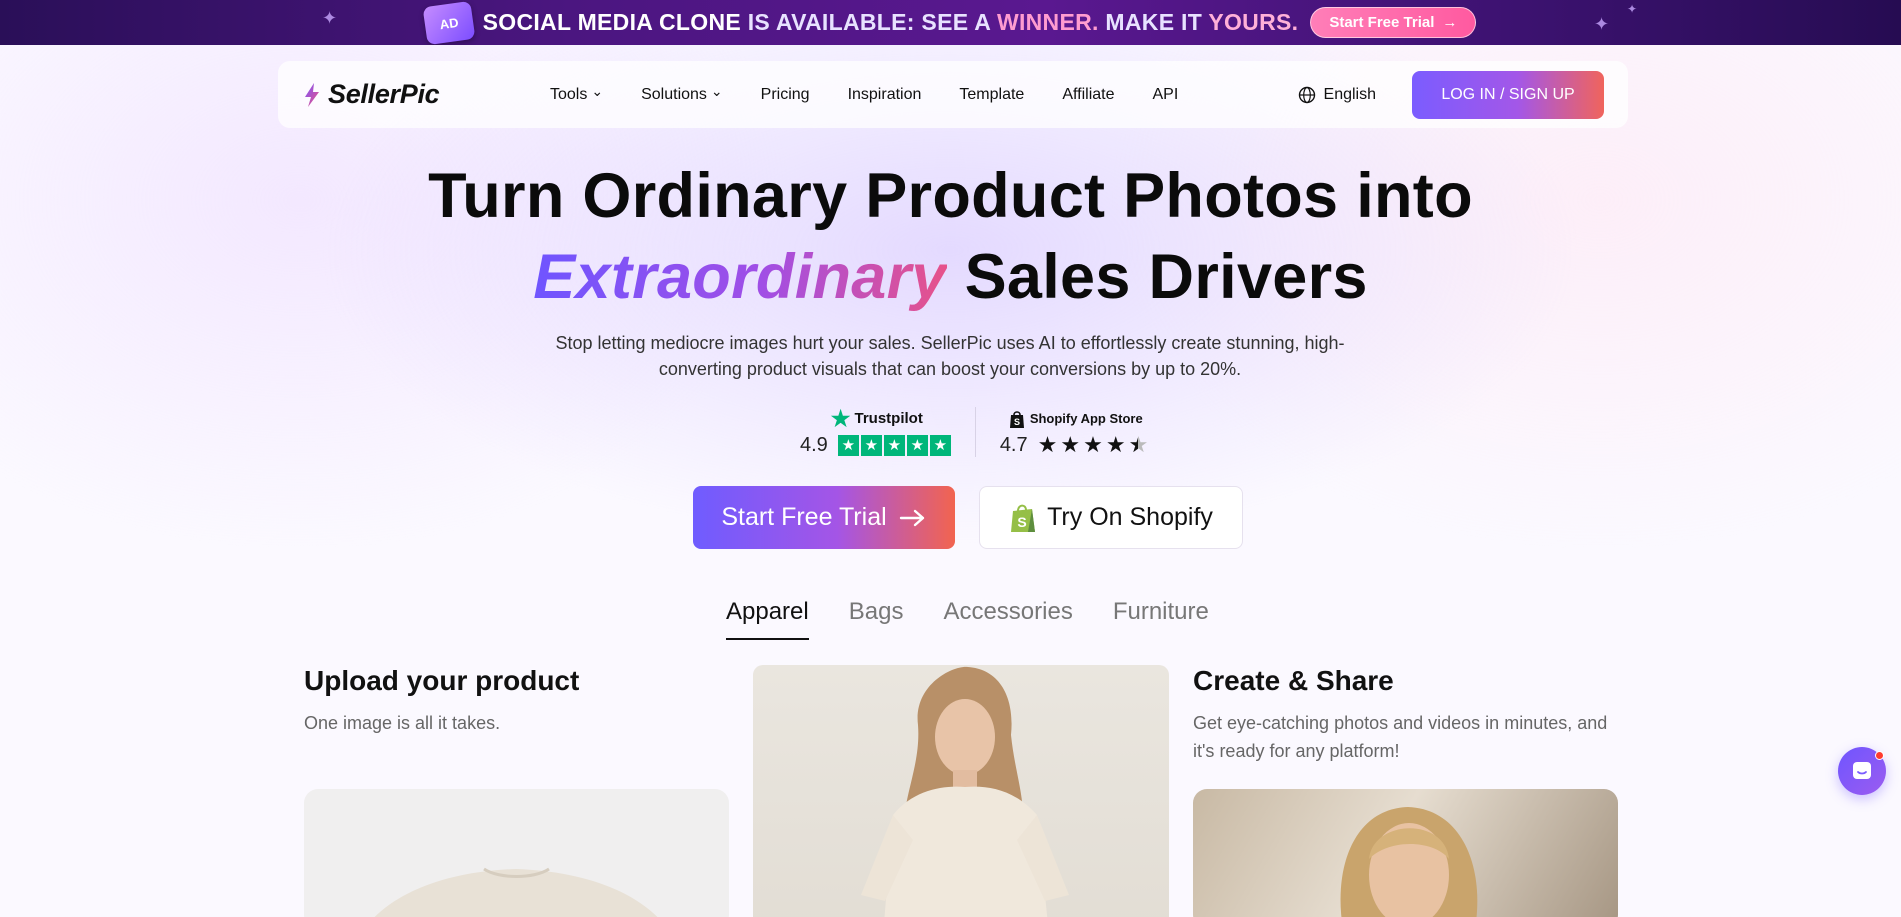 This screenshot has height=917, width=1901. Describe the element at coordinates (387, 94) in the screenshot. I see `sellerpic-logo: SellerPic` at that location.